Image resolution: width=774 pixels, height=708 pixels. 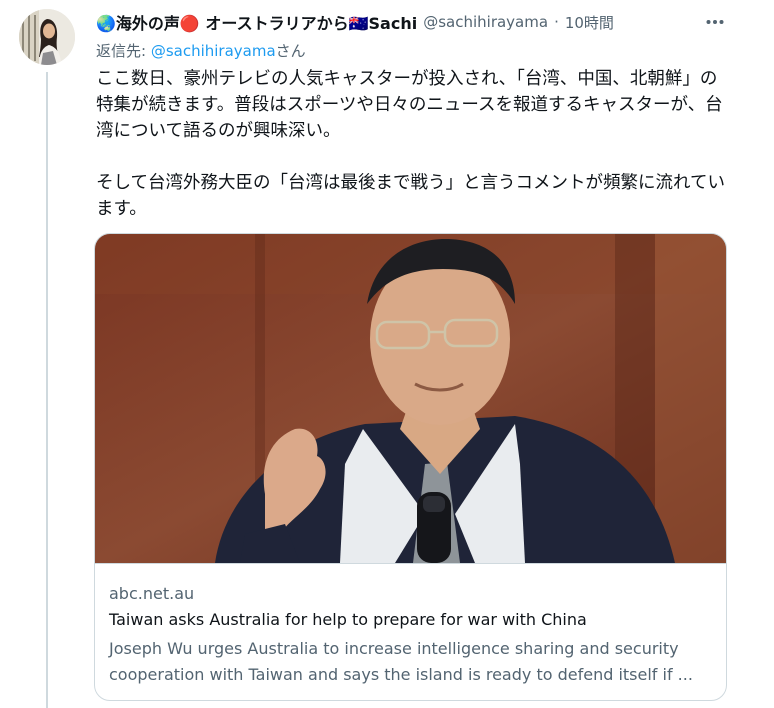 I want to click on reply-to-prefix: 返信先:, so click(x=123, y=51).